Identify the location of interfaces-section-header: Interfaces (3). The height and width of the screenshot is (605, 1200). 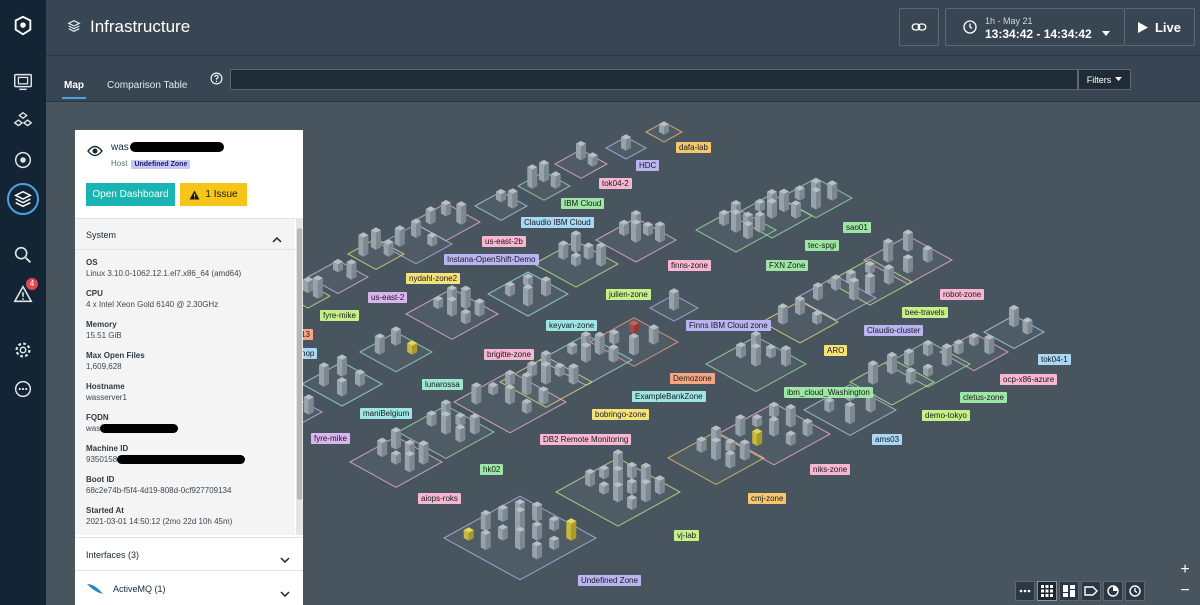
(189, 554).